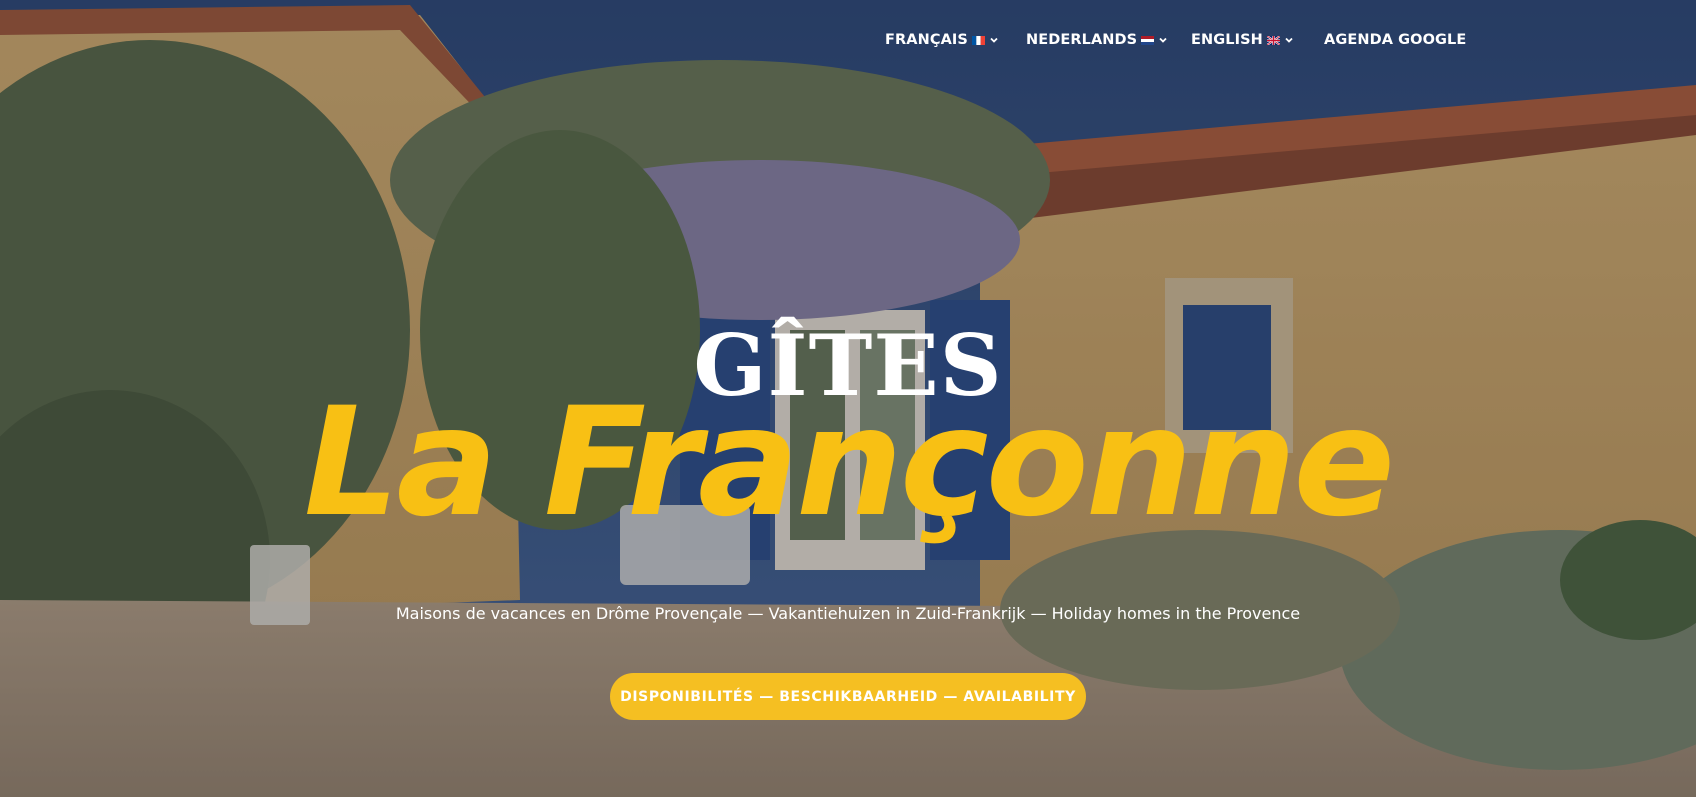 The height and width of the screenshot is (797, 1696). Describe the element at coordinates (849, 463) in the screenshot. I see `brand-title-script: La Françonne` at that location.